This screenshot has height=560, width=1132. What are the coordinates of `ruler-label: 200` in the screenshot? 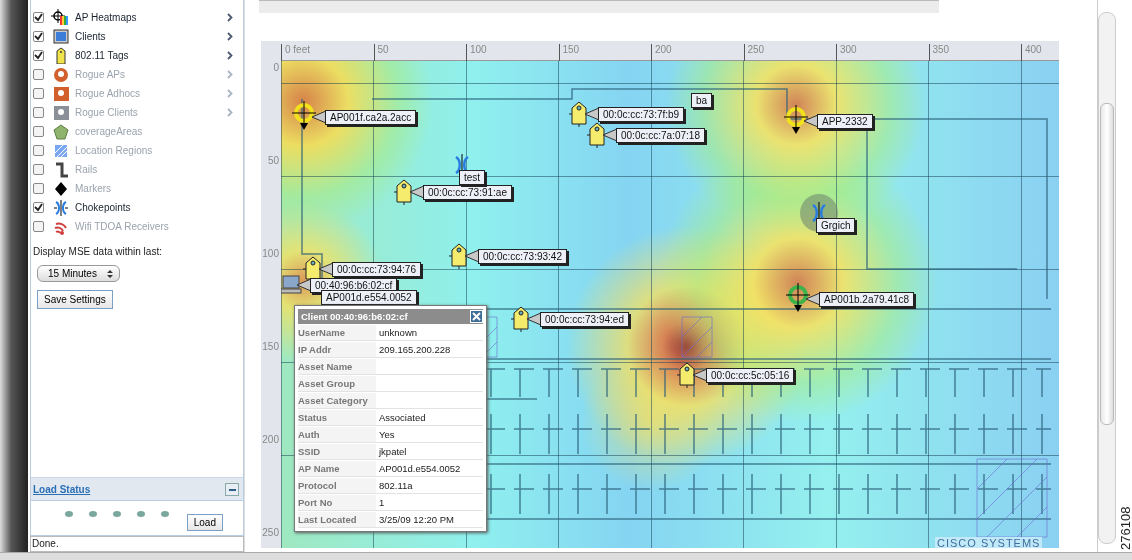 It's located at (270, 439).